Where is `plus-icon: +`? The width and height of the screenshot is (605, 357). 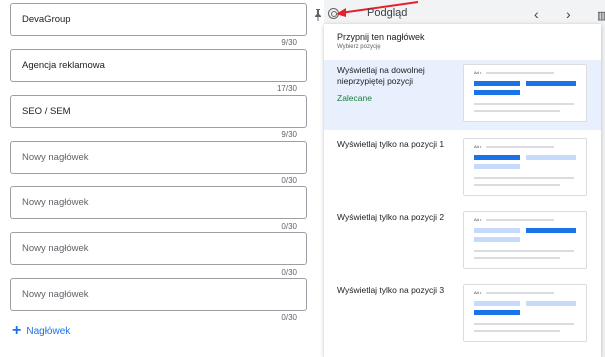 plus-icon: + is located at coordinates (17, 330).